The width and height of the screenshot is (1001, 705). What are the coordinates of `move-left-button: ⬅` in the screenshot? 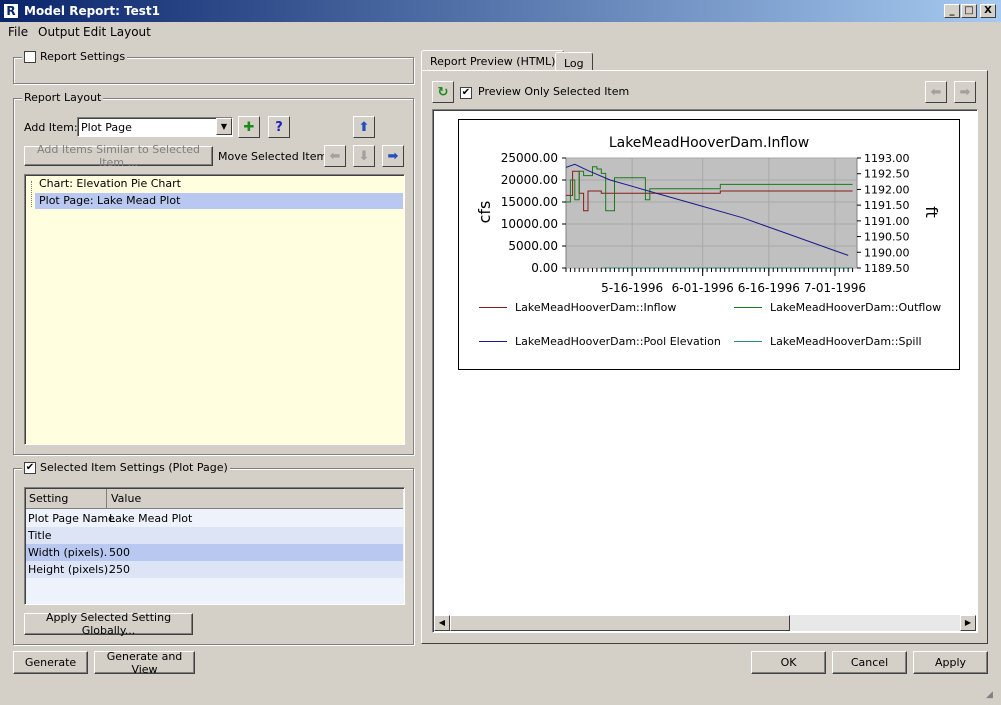 It's located at (335, 156).